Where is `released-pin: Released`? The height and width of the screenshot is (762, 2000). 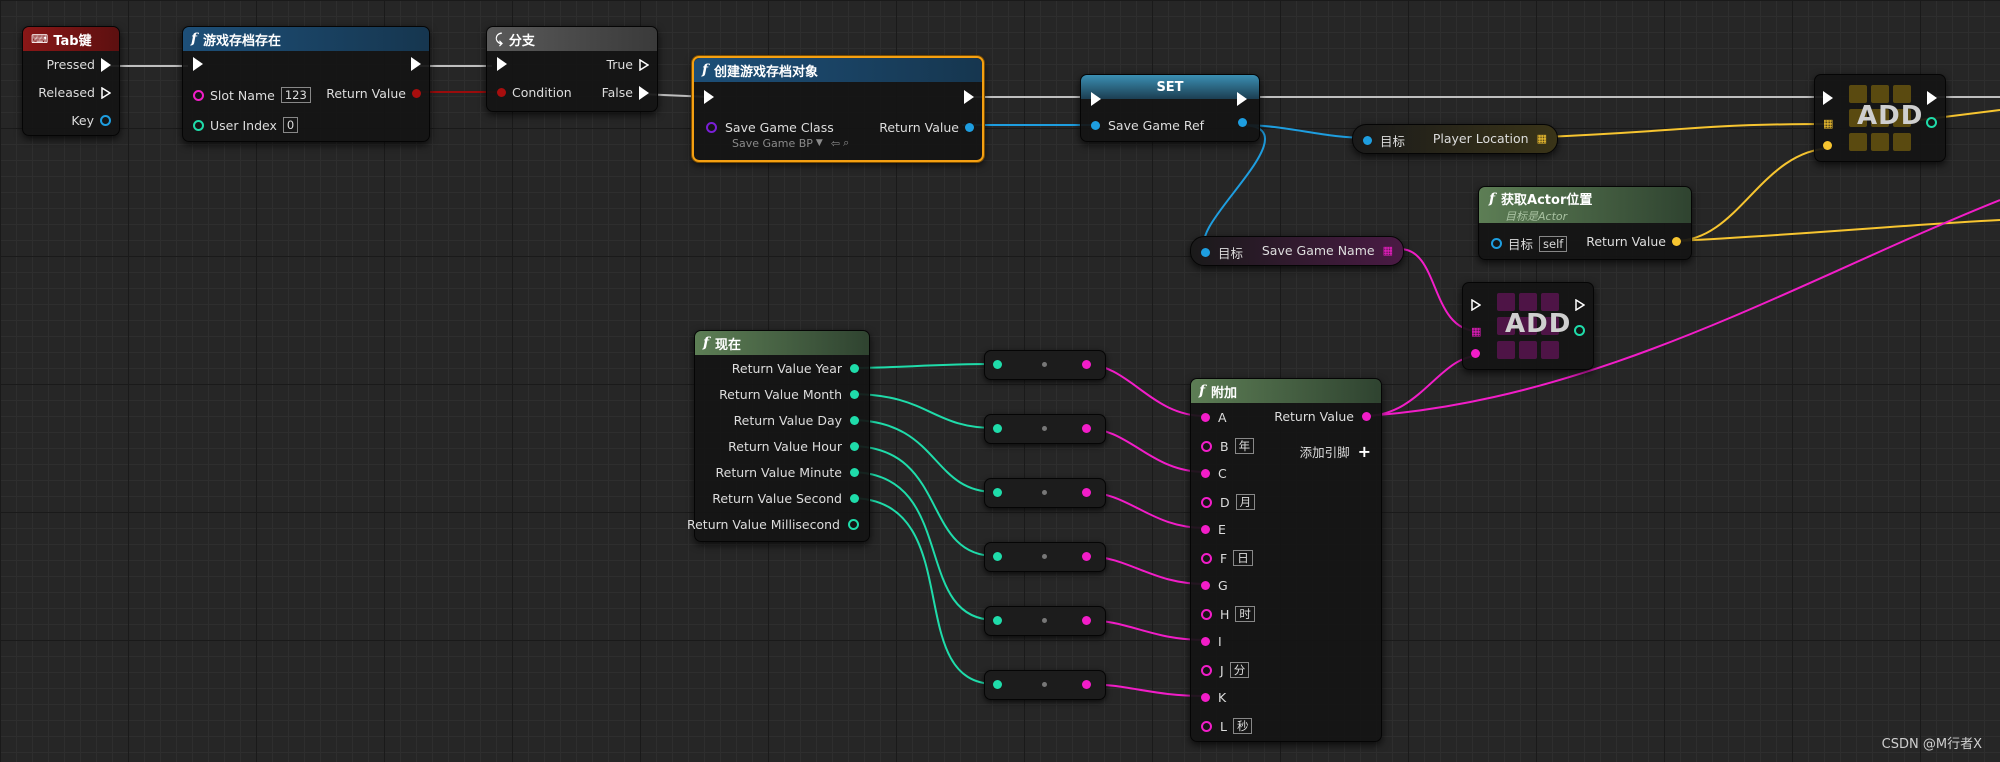 released-pin: Released is located at coordinates (74, 92).